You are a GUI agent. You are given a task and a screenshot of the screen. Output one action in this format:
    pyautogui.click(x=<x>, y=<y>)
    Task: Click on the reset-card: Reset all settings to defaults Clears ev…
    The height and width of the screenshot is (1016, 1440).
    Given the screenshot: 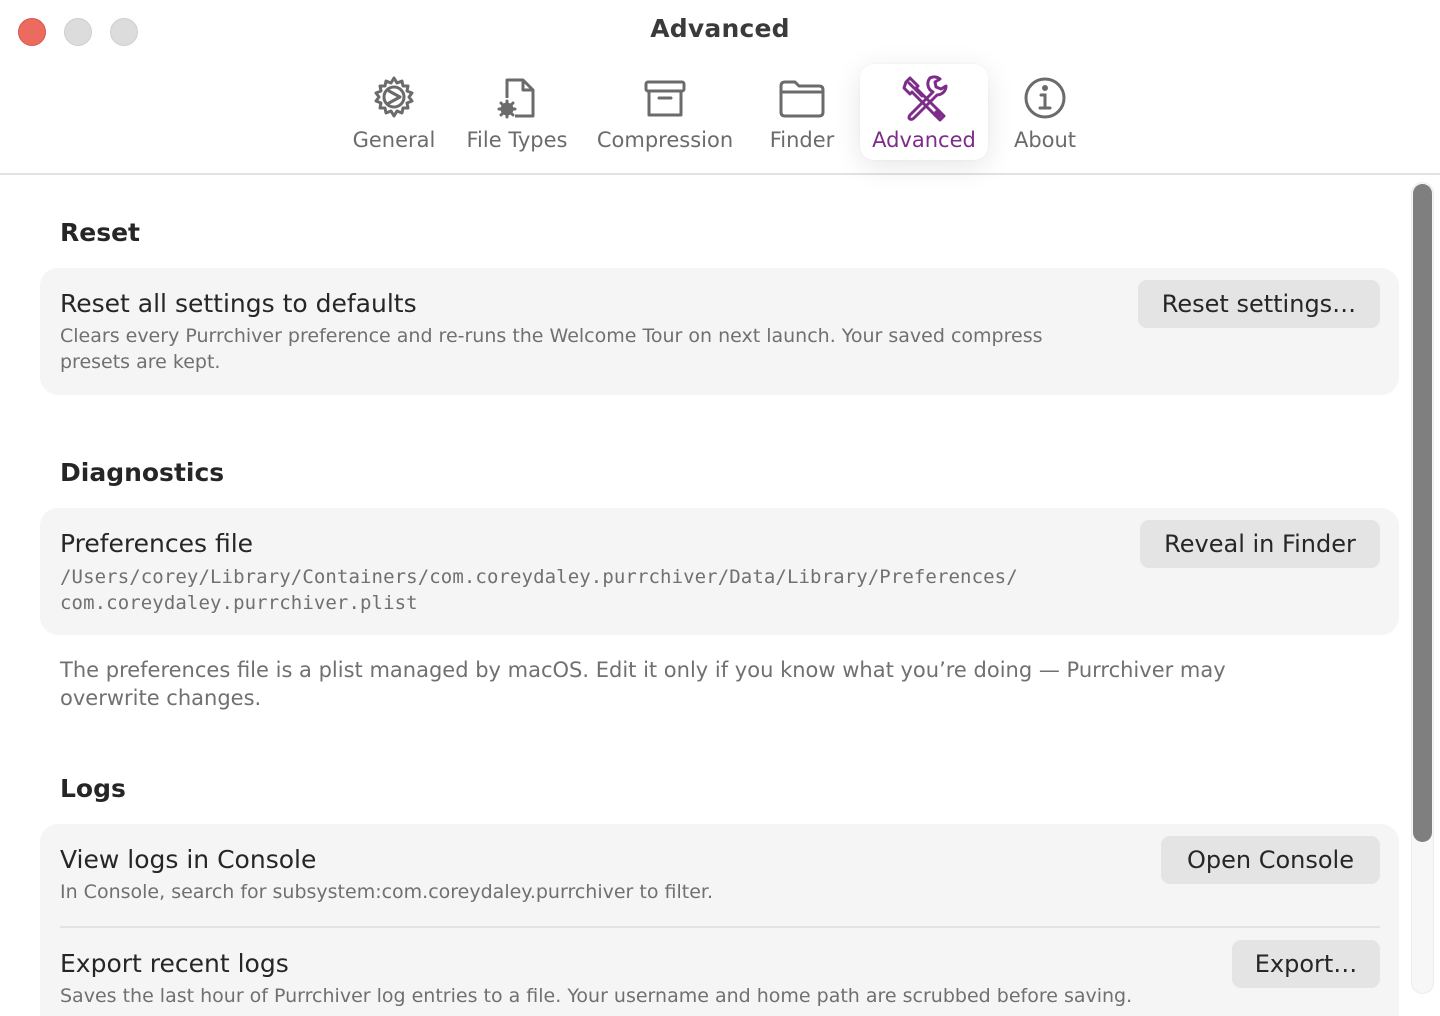 What is the action you would take?
    pyautogui.click(x=719, y=331)
    